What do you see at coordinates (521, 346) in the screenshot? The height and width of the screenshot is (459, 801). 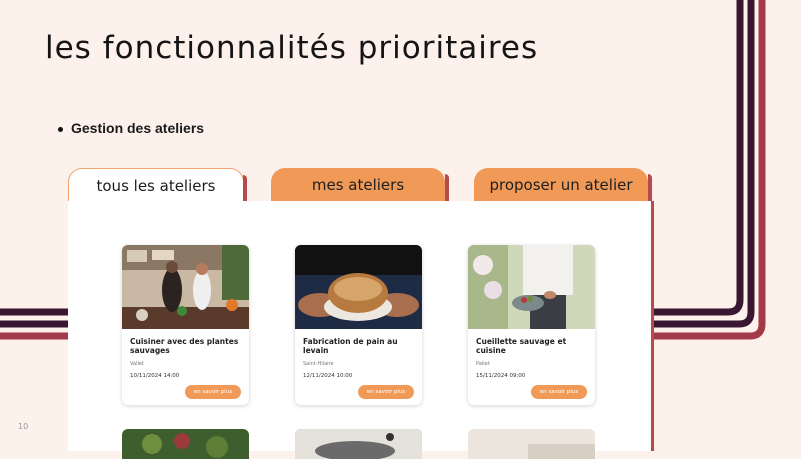 I see `card-title: Cueillette sauvage et cuisine` at bounding box center [521, 346].